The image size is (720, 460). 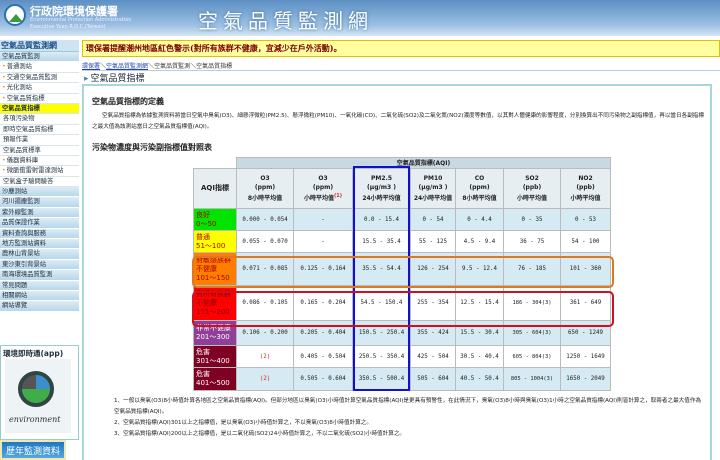 What do you see at coordinates (323, 379) in the screenshot?
I see `table-cell: 0.505 - 0.604` at bounding box center [323, 379].